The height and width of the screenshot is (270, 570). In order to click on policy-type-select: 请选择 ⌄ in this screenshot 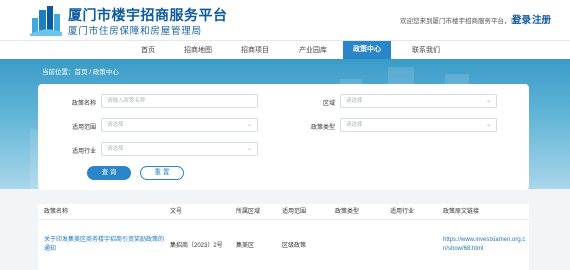, I will do `click(418, 125)`.